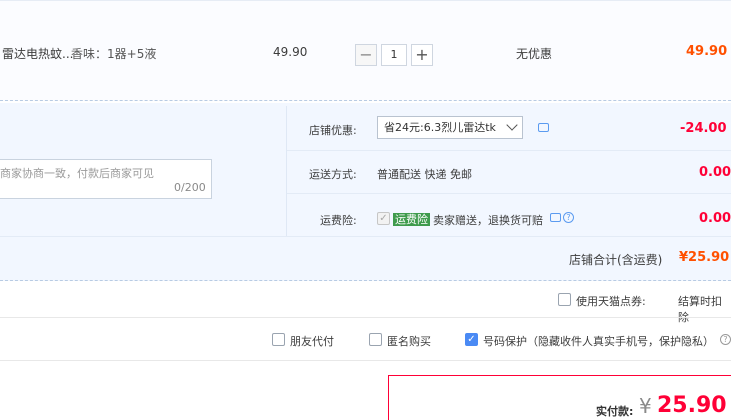 The width and height of the screenshot is (731, 420). I want to click on shop-coupon-select: 省24元:6.3烈儿雷达tk, so click(450, 127).